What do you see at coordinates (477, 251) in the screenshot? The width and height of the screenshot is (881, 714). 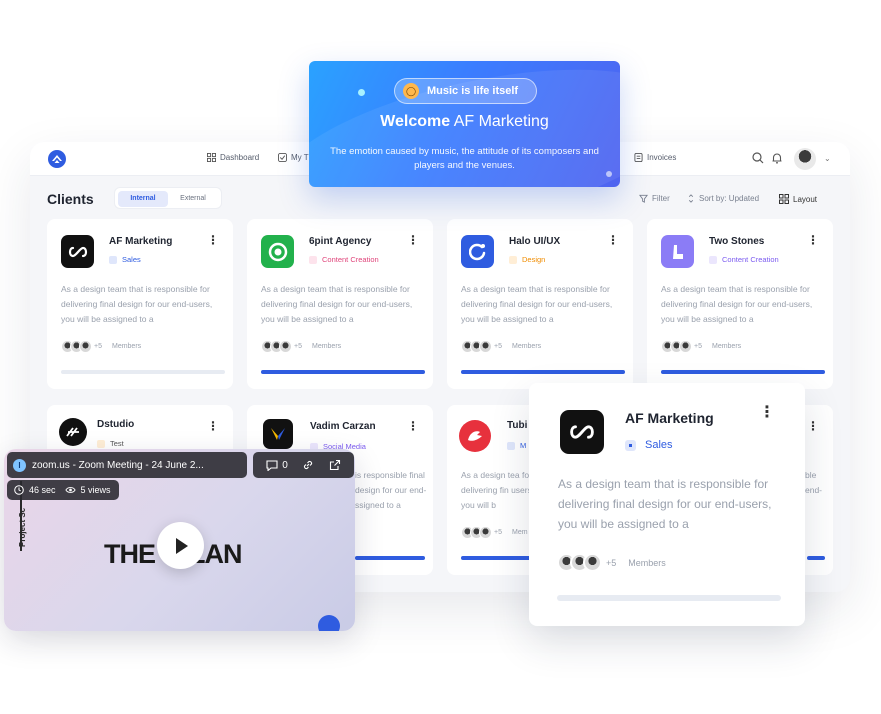 I see `halo-logo-icon` at bounding box center [477, 251].